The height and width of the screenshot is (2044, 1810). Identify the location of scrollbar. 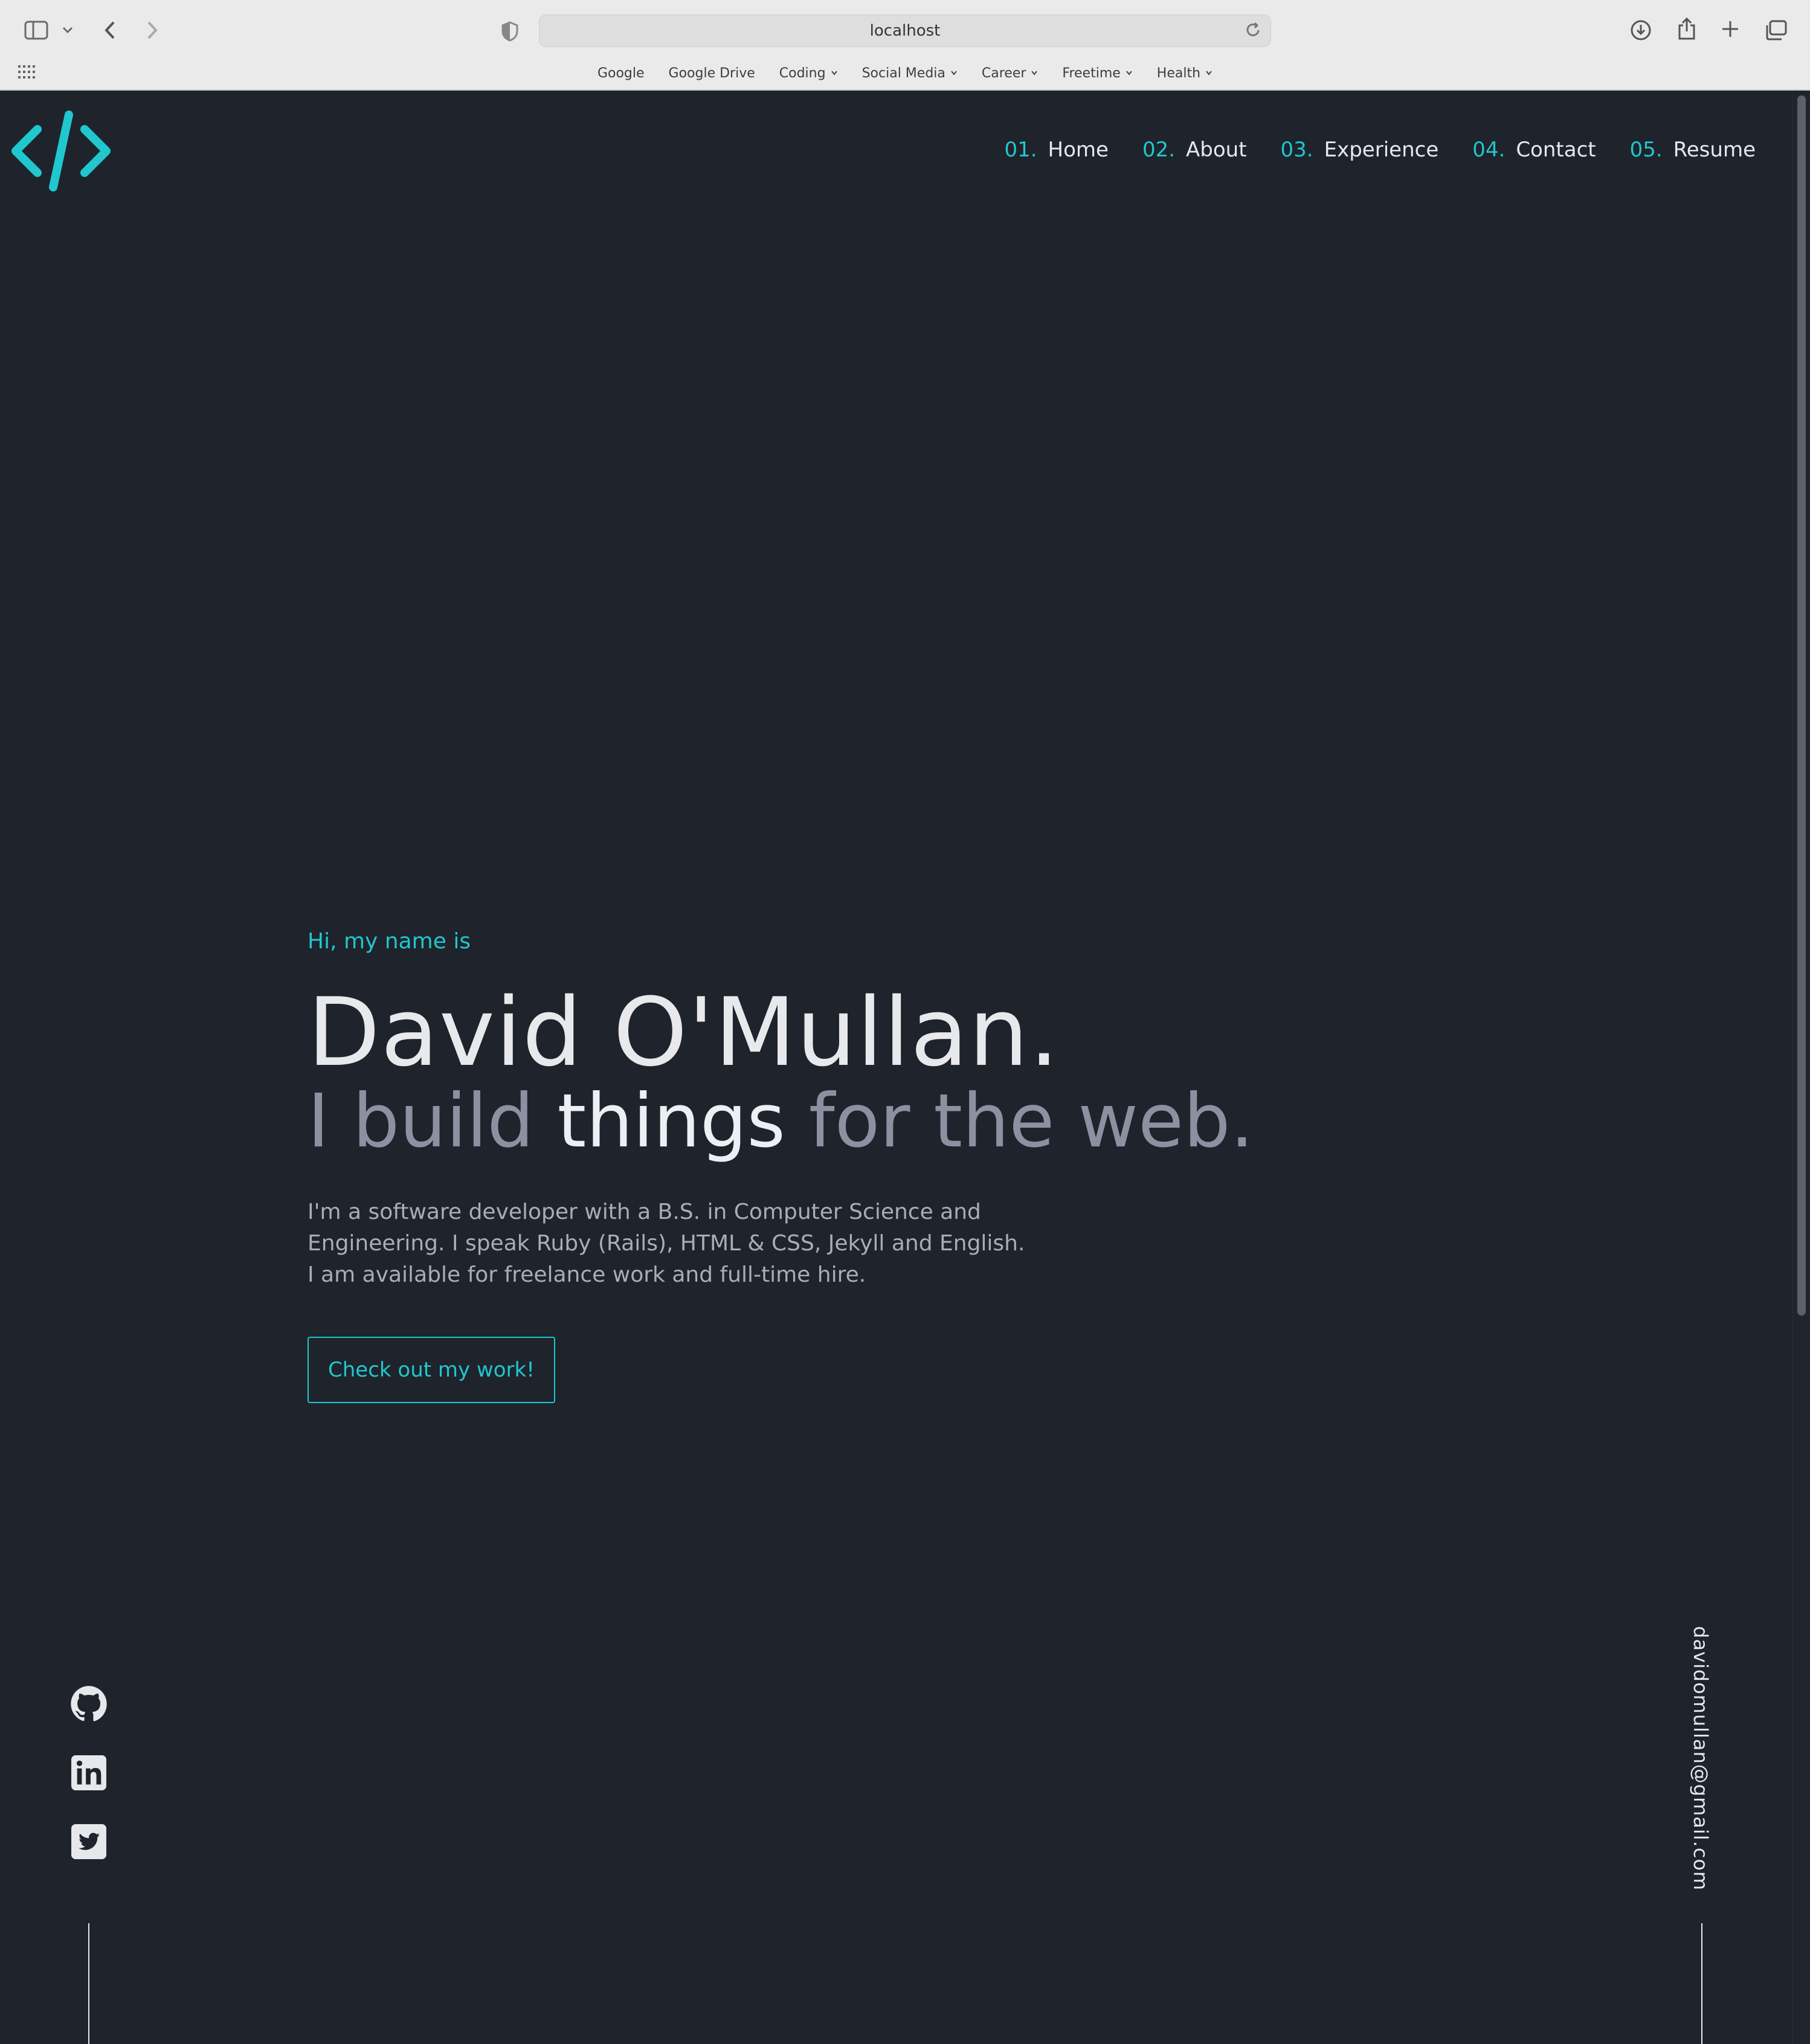
(1801, 1068).